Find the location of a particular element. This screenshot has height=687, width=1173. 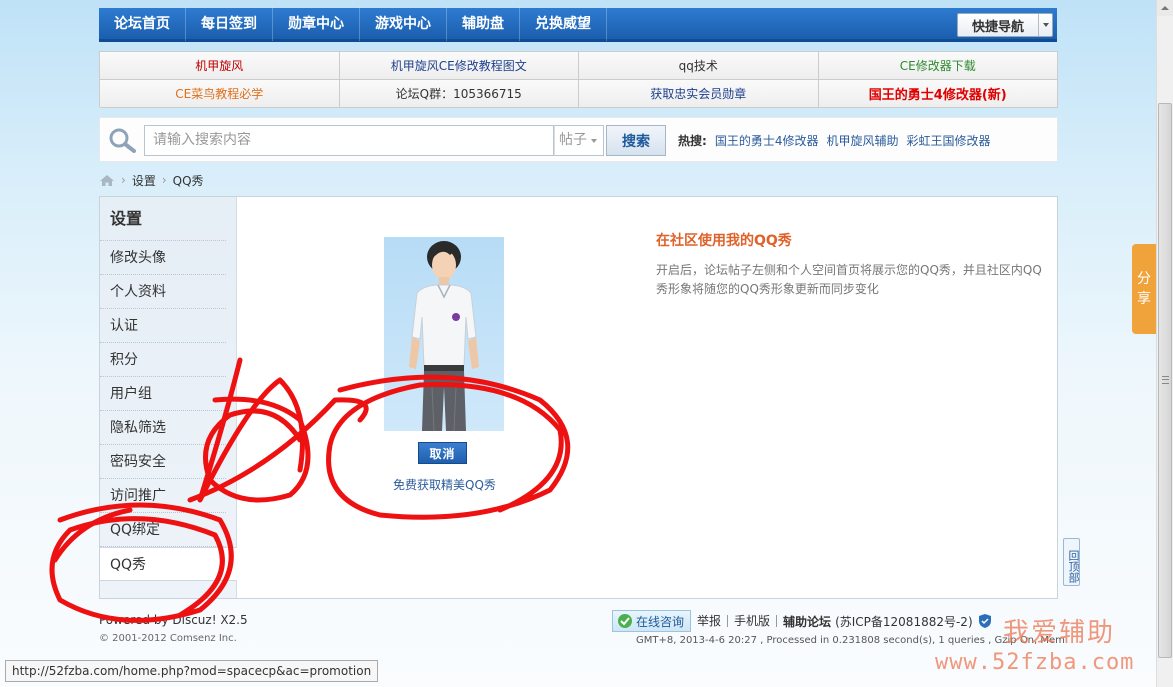

vertical-scrollbar is located at coordinates (1164, 343).